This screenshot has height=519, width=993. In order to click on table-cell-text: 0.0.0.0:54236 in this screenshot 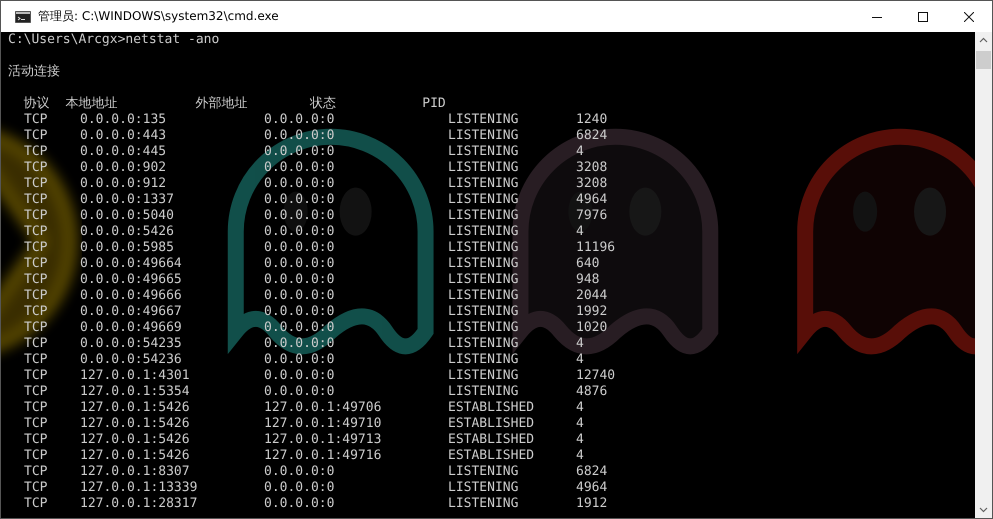, I will do `click(131, 360)`.